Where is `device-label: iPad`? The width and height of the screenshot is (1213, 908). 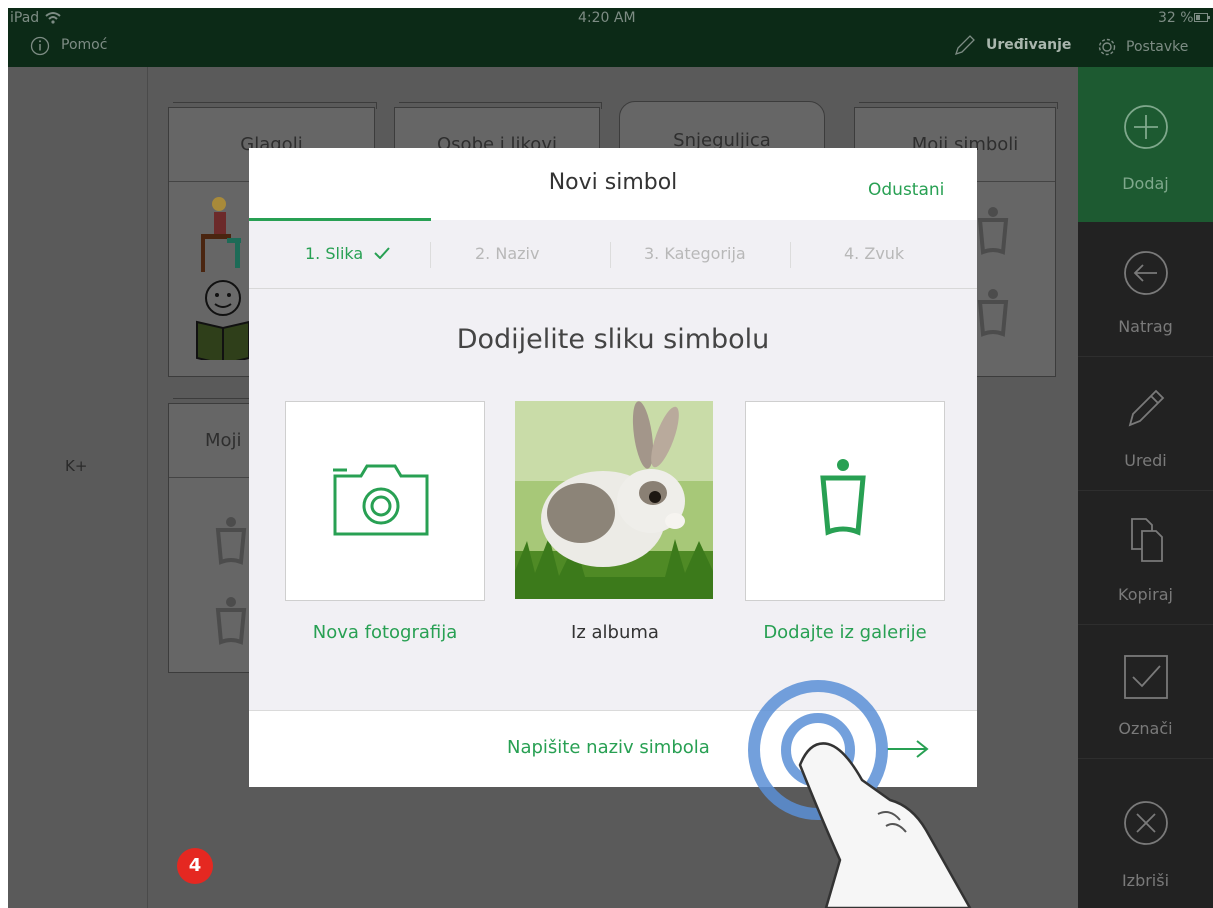
device-label: iPad is located at coordinates (25, 18).